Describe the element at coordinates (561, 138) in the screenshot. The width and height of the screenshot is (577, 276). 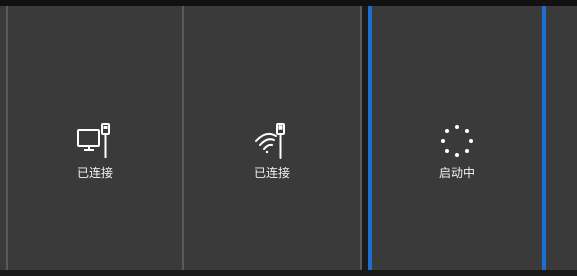
I see `right-edge-strip` at that location.